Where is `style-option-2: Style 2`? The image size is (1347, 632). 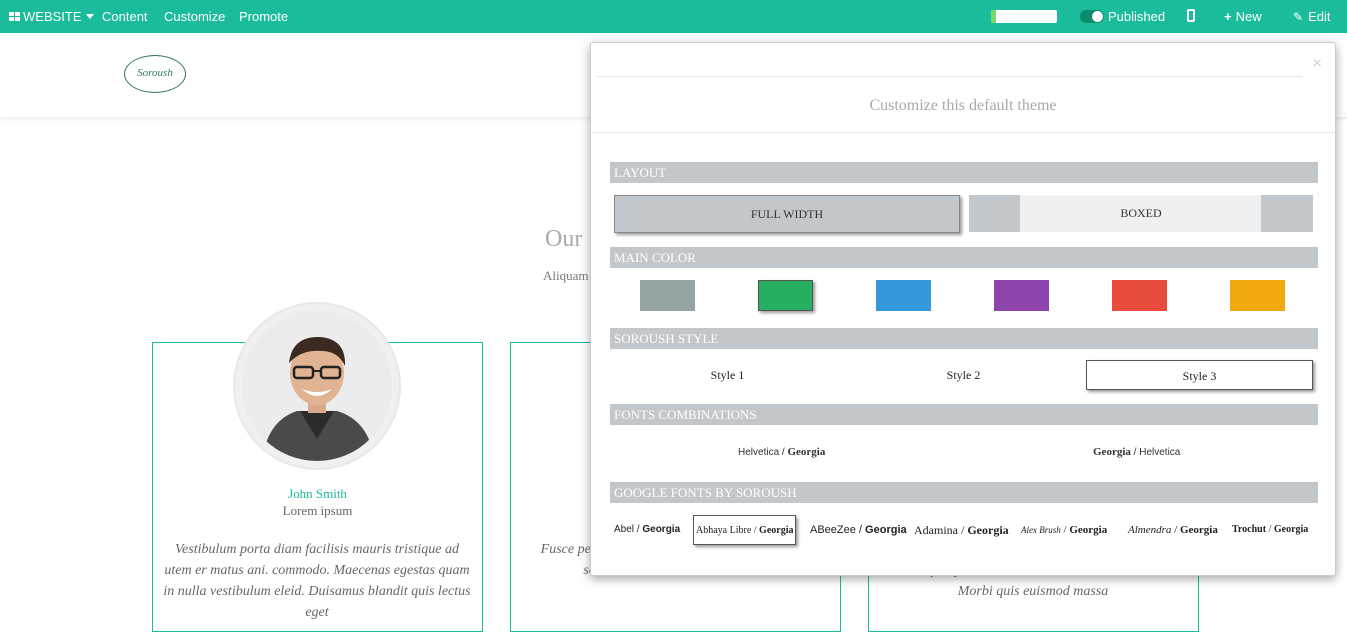
style-option-2: Style 2 is located at coordinates (963, 375).